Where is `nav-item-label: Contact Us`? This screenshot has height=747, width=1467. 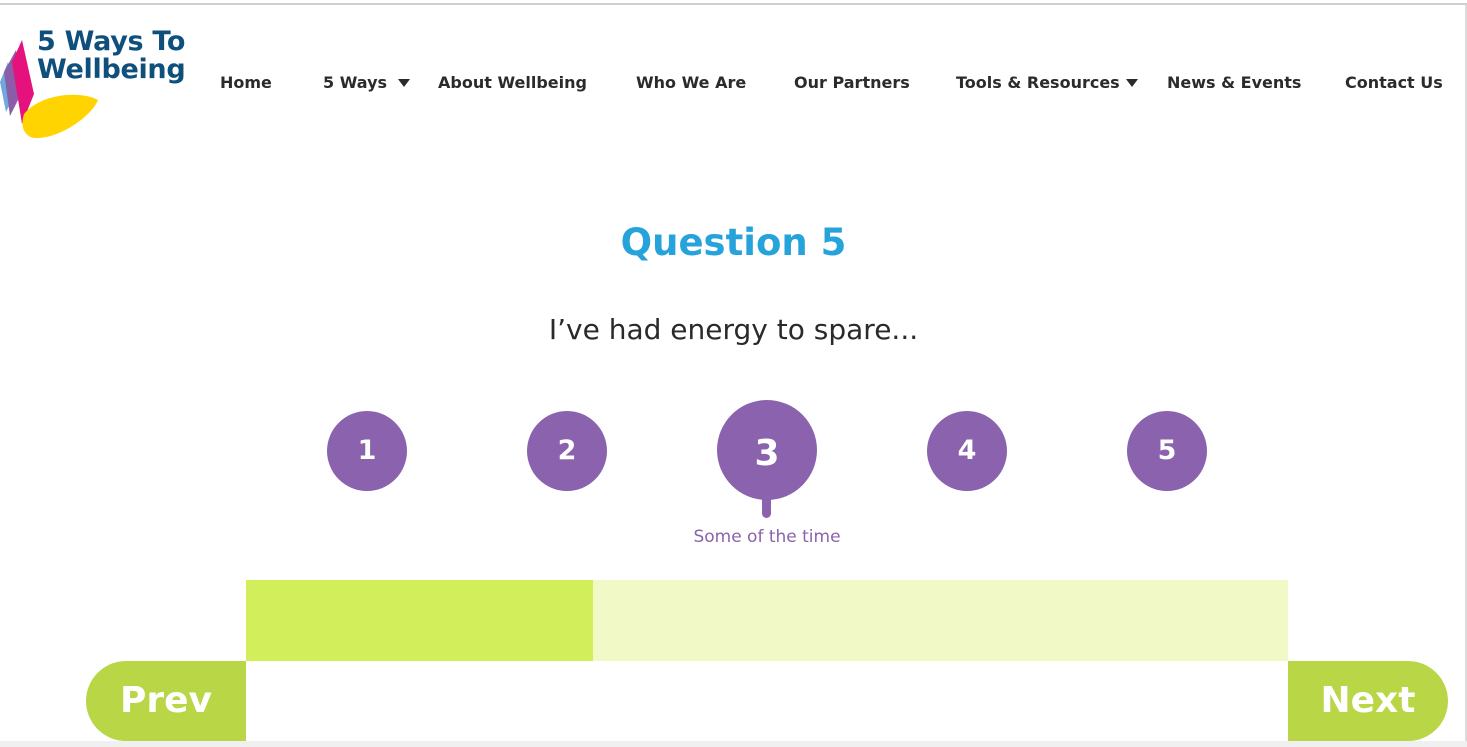
nav-item-label: Contact Us is located at coordinates (1394, 82).